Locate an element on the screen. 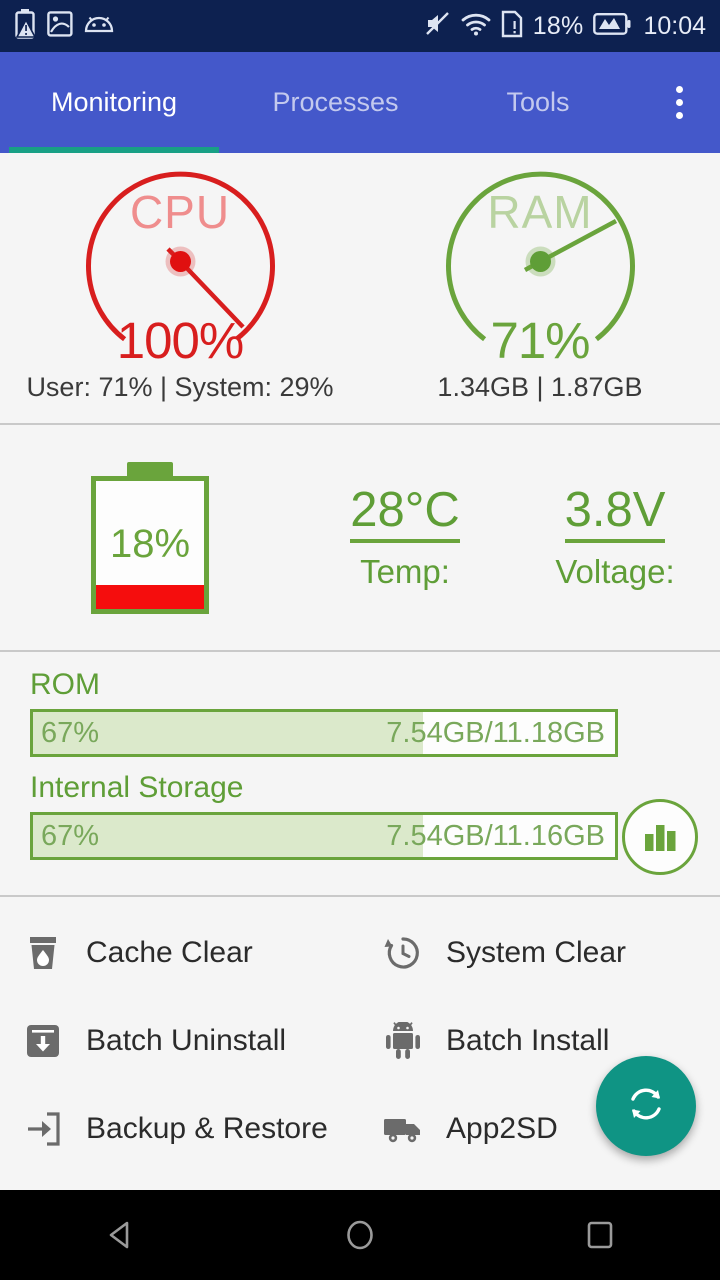 This screenshot has width=720, height=1280. tool-cache-clear: Cache Clear is located at coordinates (180, 953).